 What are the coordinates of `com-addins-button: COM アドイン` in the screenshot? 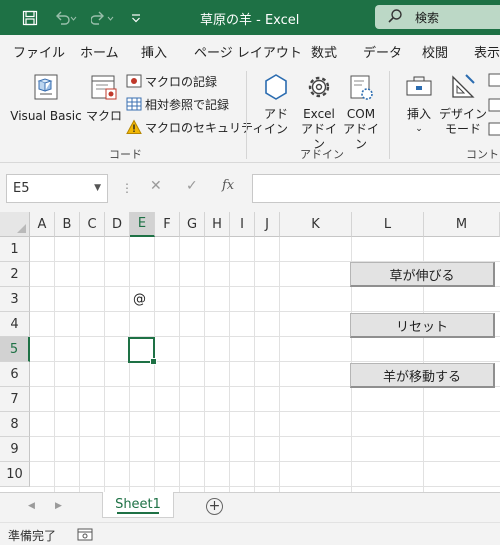 It's located at (361, 111).